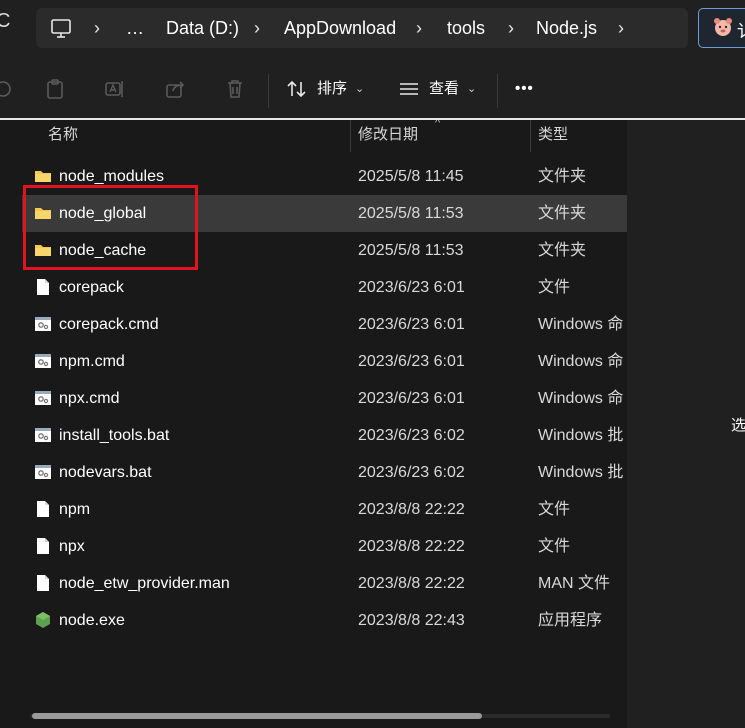 The width and height of the screenshot is (745, 728). Describe the element at coordinates (313, 620) in the screenshot. I see `file-row: node.exe 2023/8/8 22:43 应用程序` at that location.